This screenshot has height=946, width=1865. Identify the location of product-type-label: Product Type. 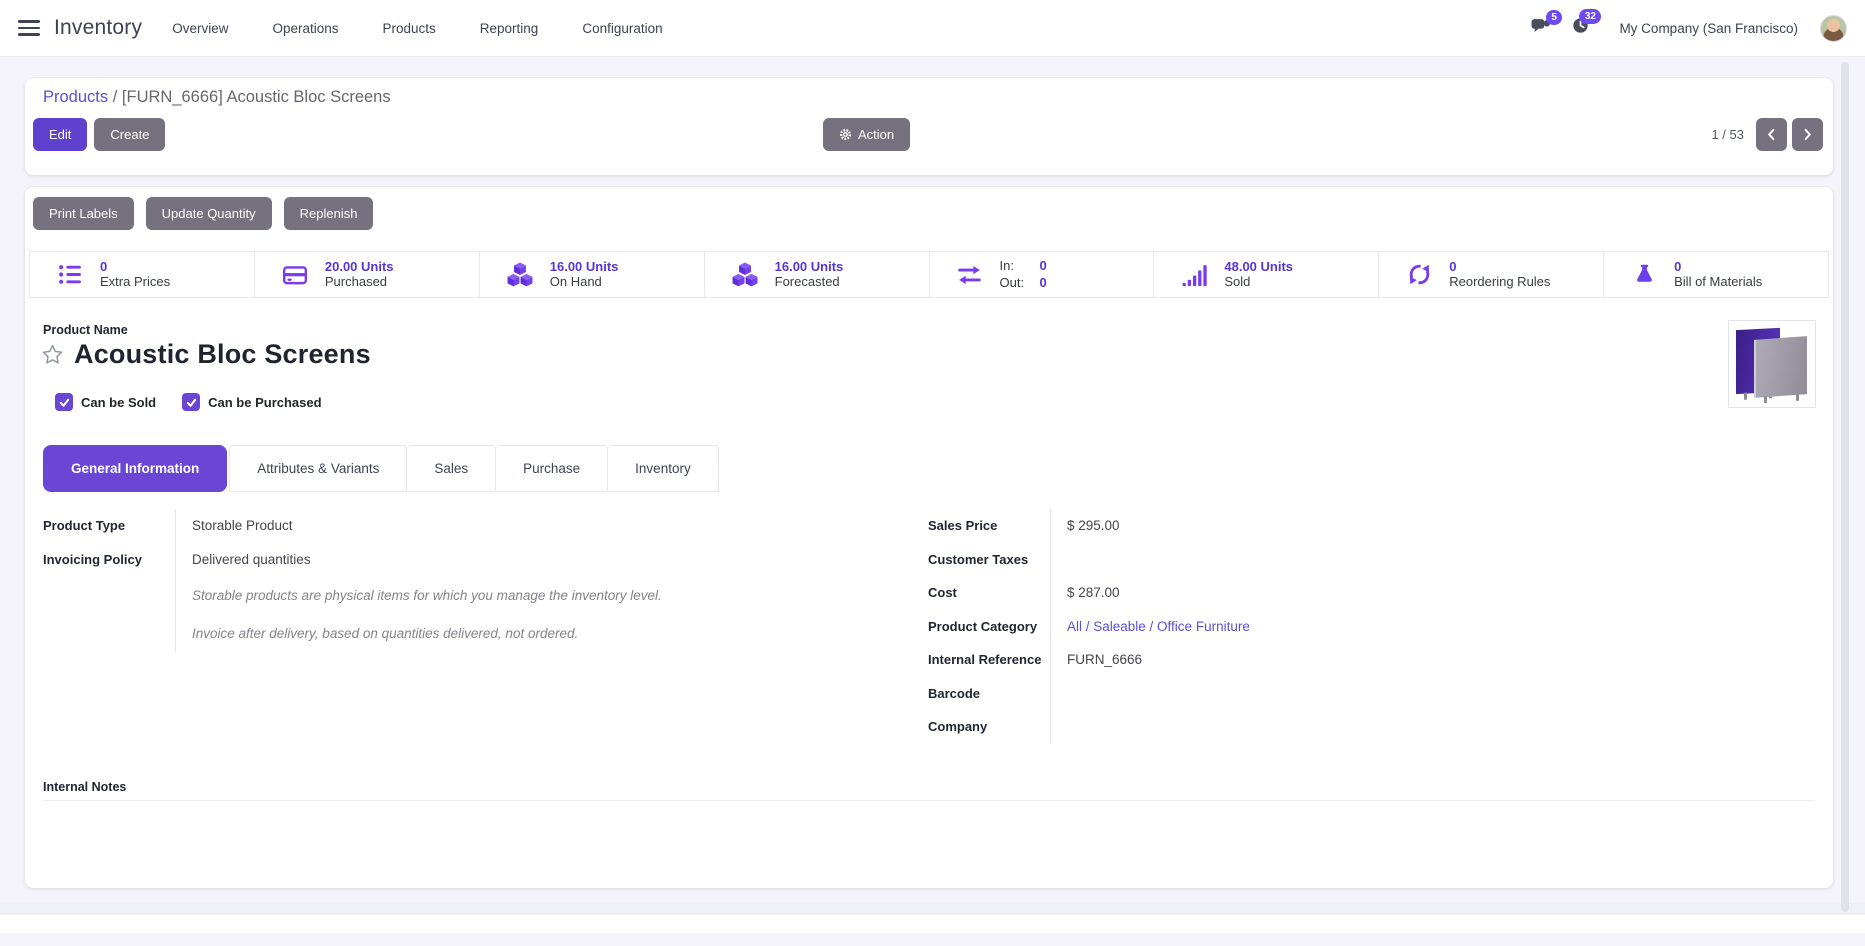
(84, 526).